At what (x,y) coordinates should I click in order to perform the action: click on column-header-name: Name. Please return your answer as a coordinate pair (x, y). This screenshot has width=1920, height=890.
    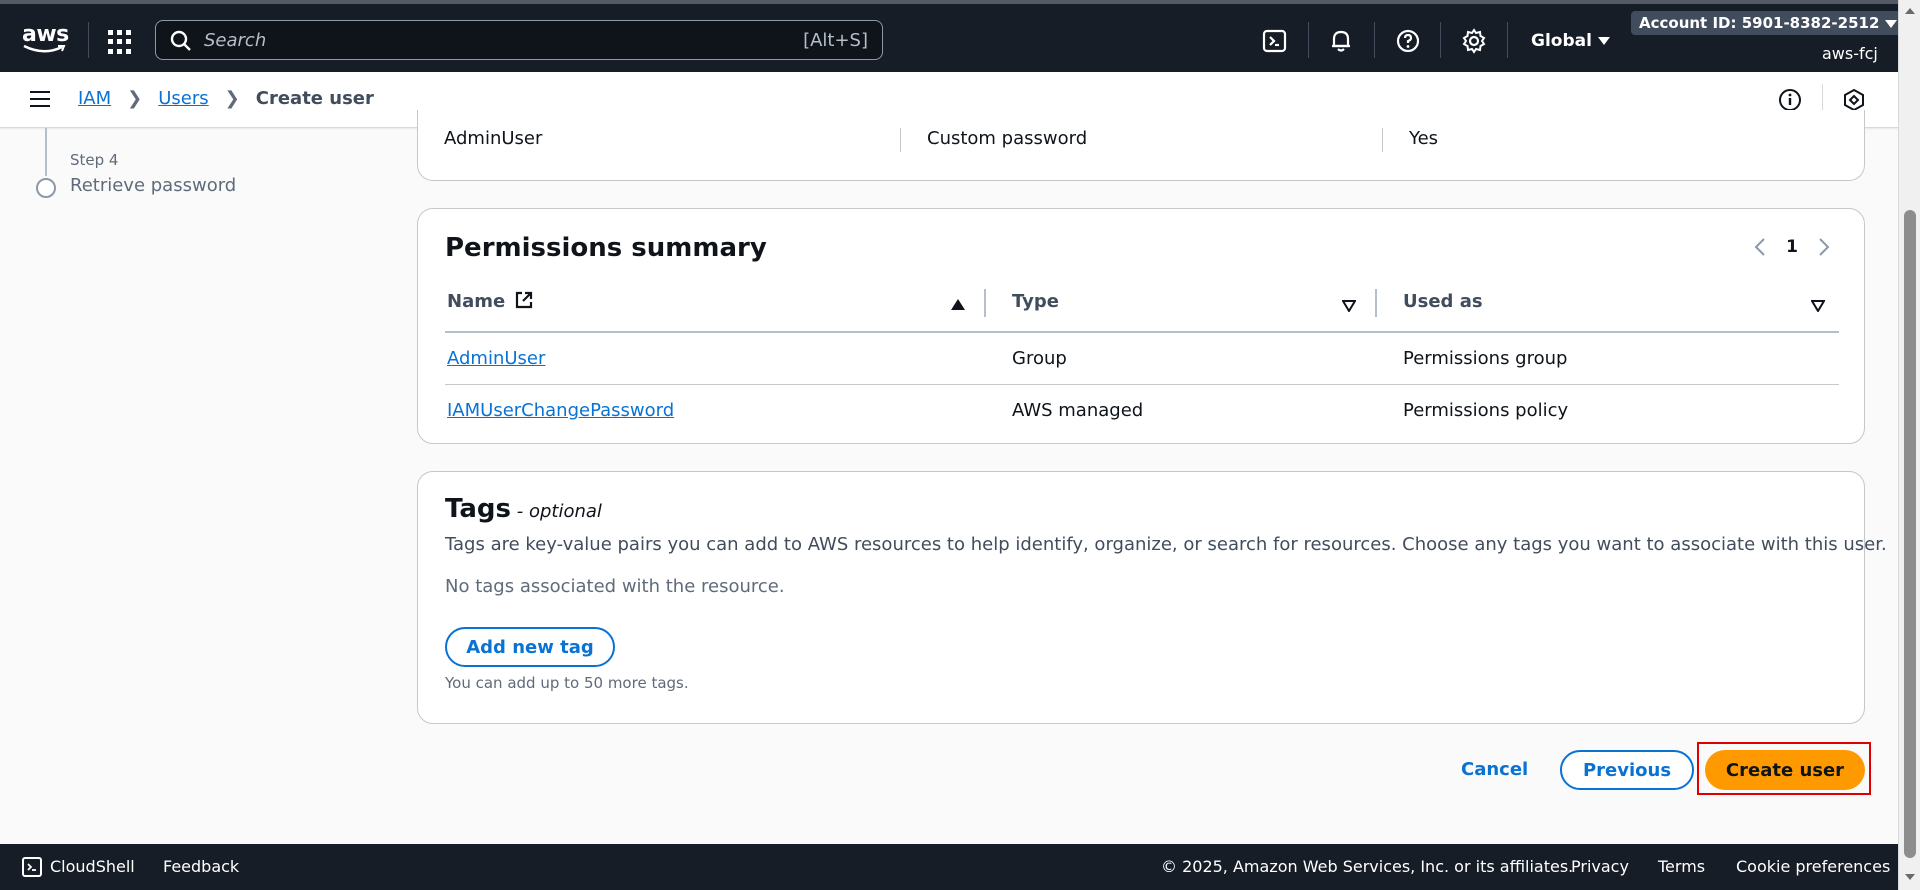
    Looking at the image, I should click on (490, 301).